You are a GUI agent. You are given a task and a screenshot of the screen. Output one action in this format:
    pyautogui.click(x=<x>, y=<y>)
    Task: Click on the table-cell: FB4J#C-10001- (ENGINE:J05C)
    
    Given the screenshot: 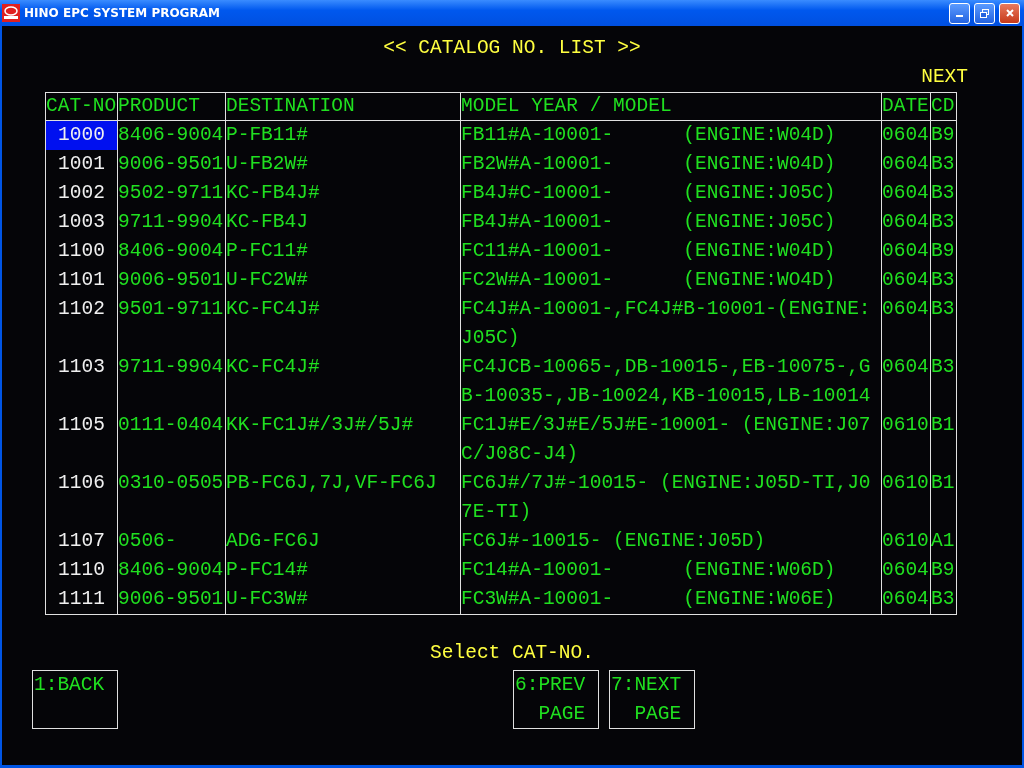 What is the action you would take?
    pyautogui.click(x=671, y=193)
    